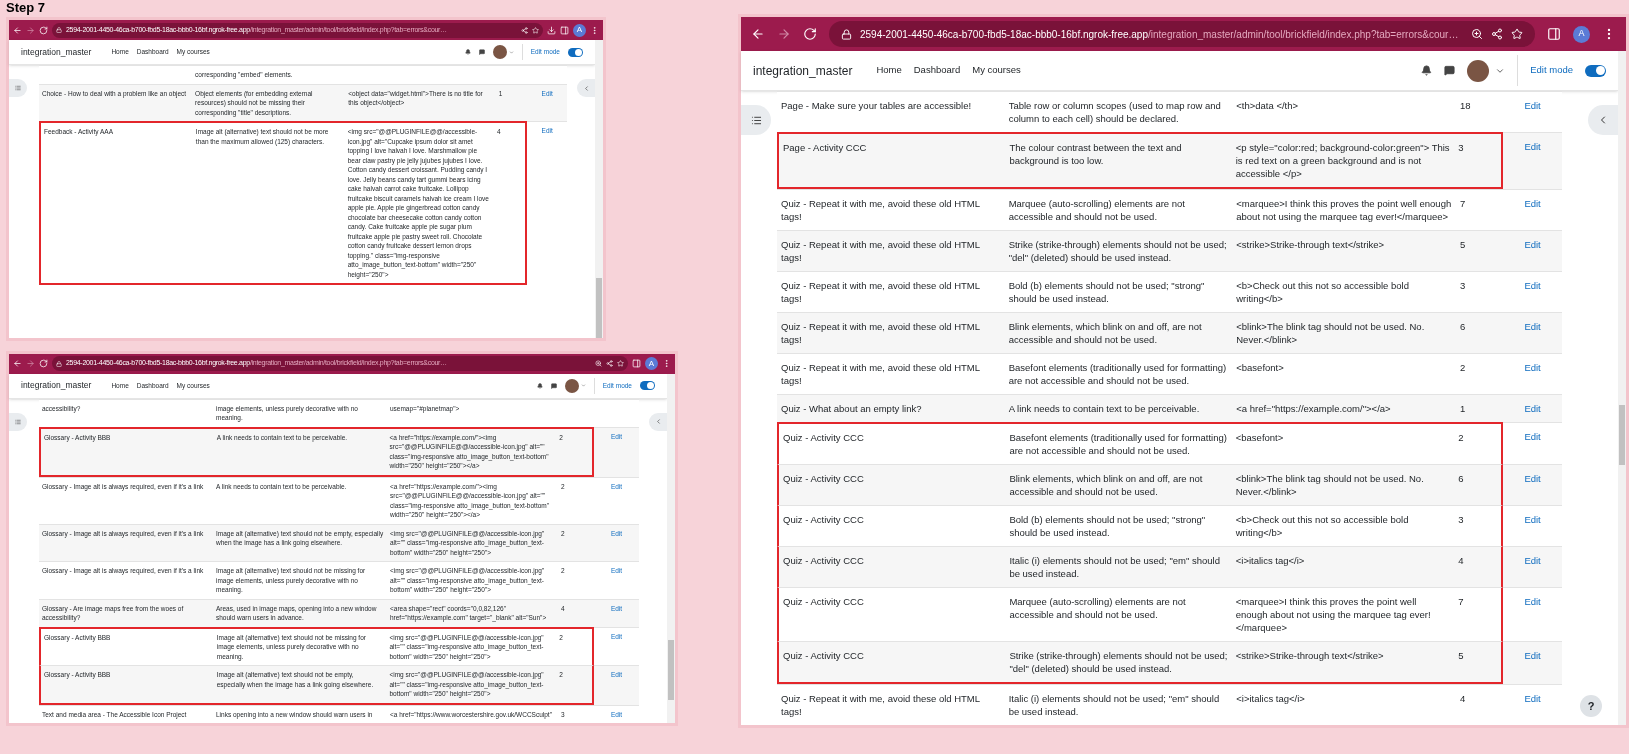 The image size is (1629, 754). Describe the element at coordinates (1104, 408) in the screenshot. I see `error-cell: A link needs to contain text to be perceivable.` at that location.